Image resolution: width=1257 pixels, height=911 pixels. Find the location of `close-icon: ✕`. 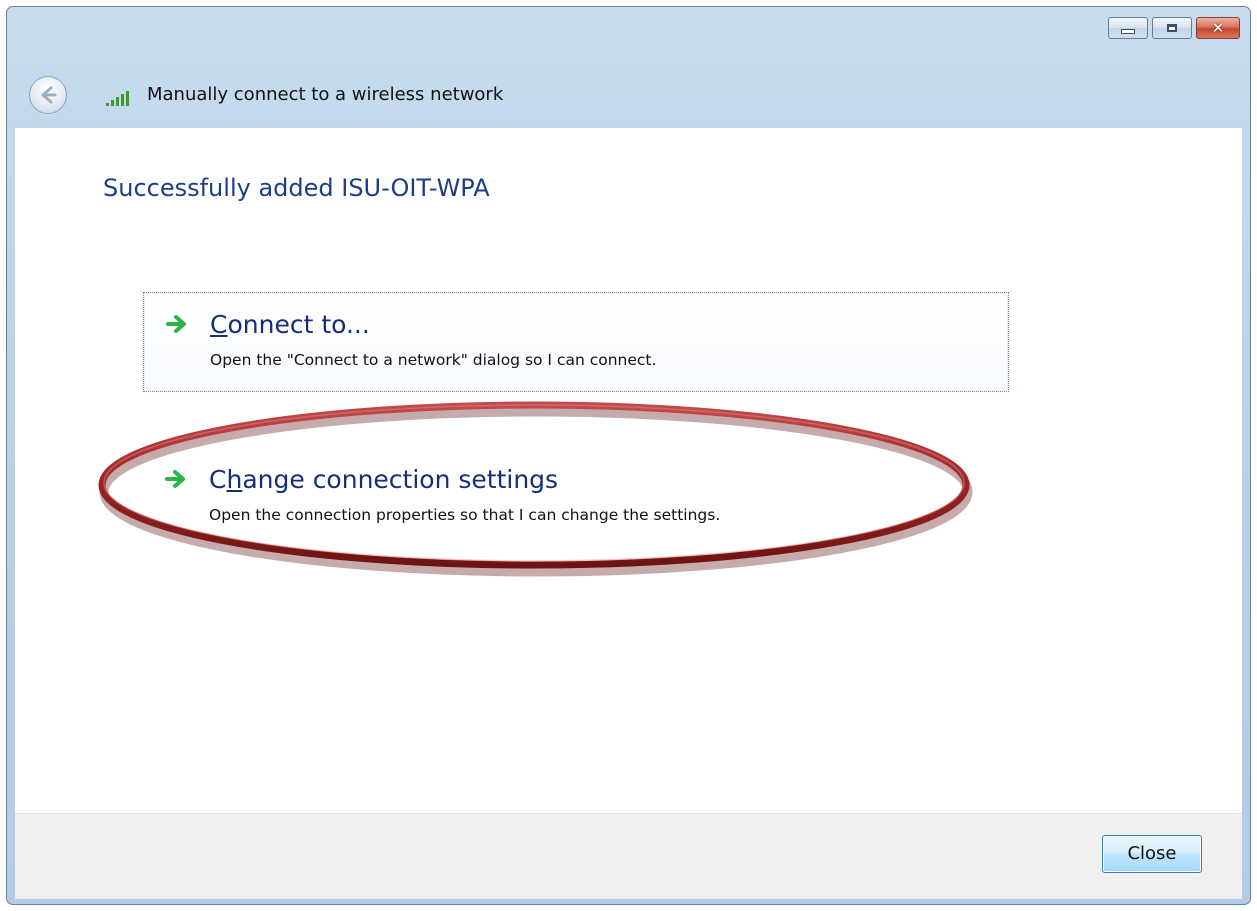

close-icon: ✕ is located at coordinates (1218, 27).